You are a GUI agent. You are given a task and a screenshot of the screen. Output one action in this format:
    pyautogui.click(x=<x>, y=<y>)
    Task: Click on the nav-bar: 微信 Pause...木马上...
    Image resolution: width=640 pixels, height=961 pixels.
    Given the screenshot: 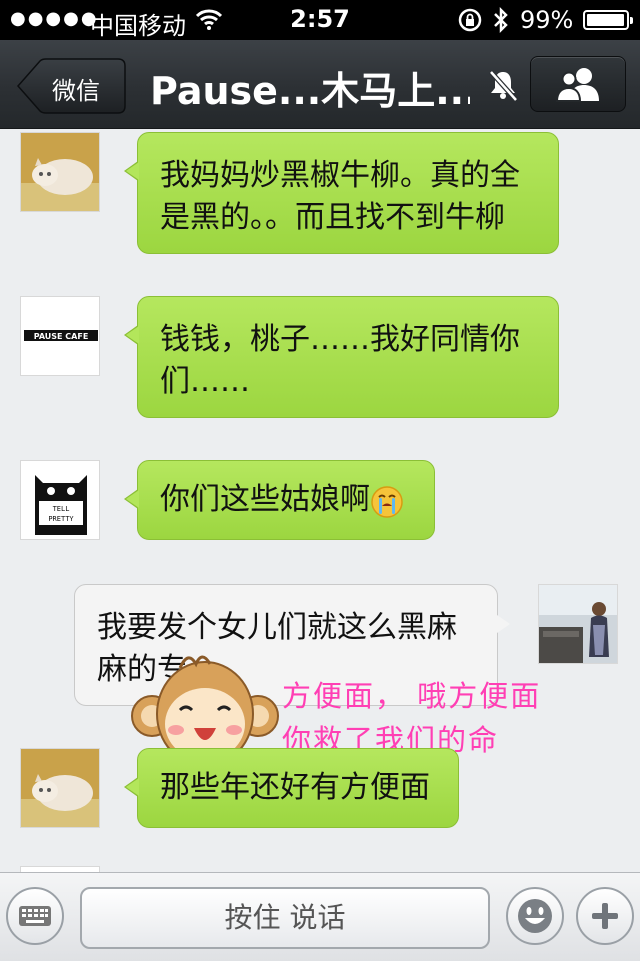 What is the action you would take?
    pyautogui.click(x=320, y=84)
    